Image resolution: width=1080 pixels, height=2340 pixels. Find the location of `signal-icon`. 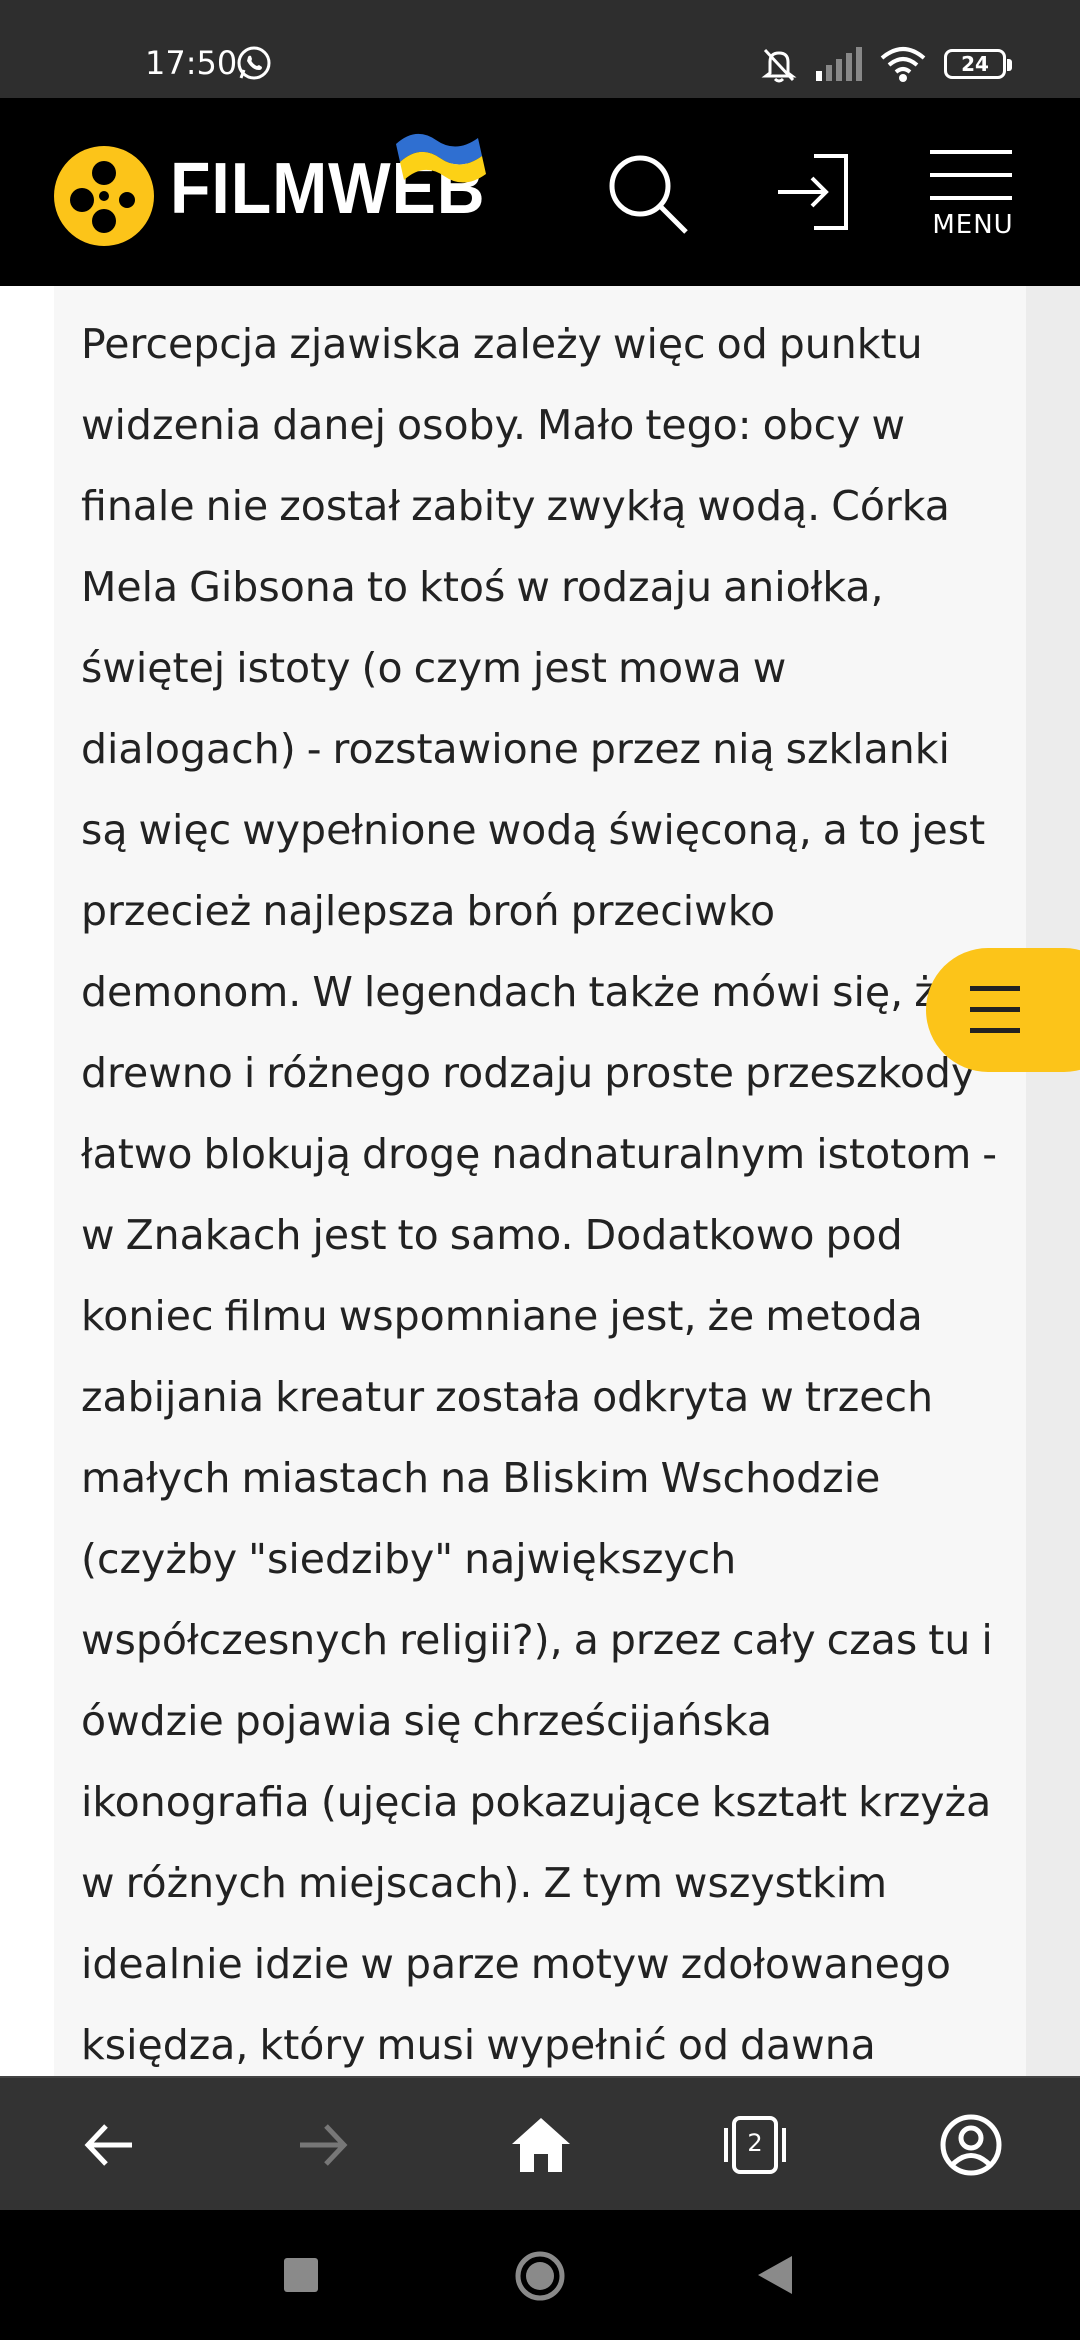

signal-icon is located at coordinates (839, 64).